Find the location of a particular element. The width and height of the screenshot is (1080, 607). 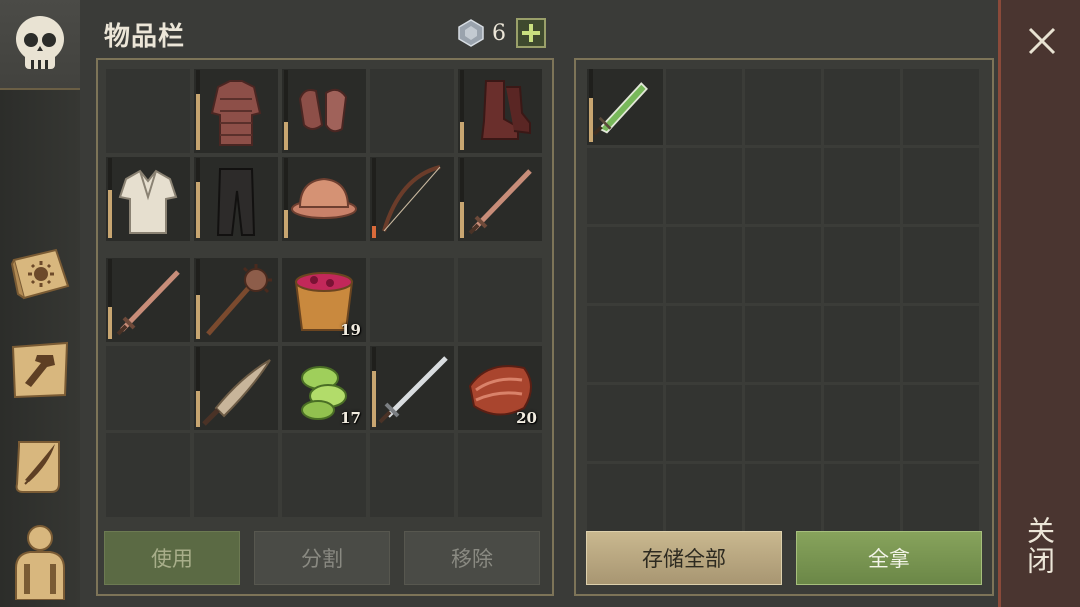

iron-sword-icon is located at coordinates (413, 390).